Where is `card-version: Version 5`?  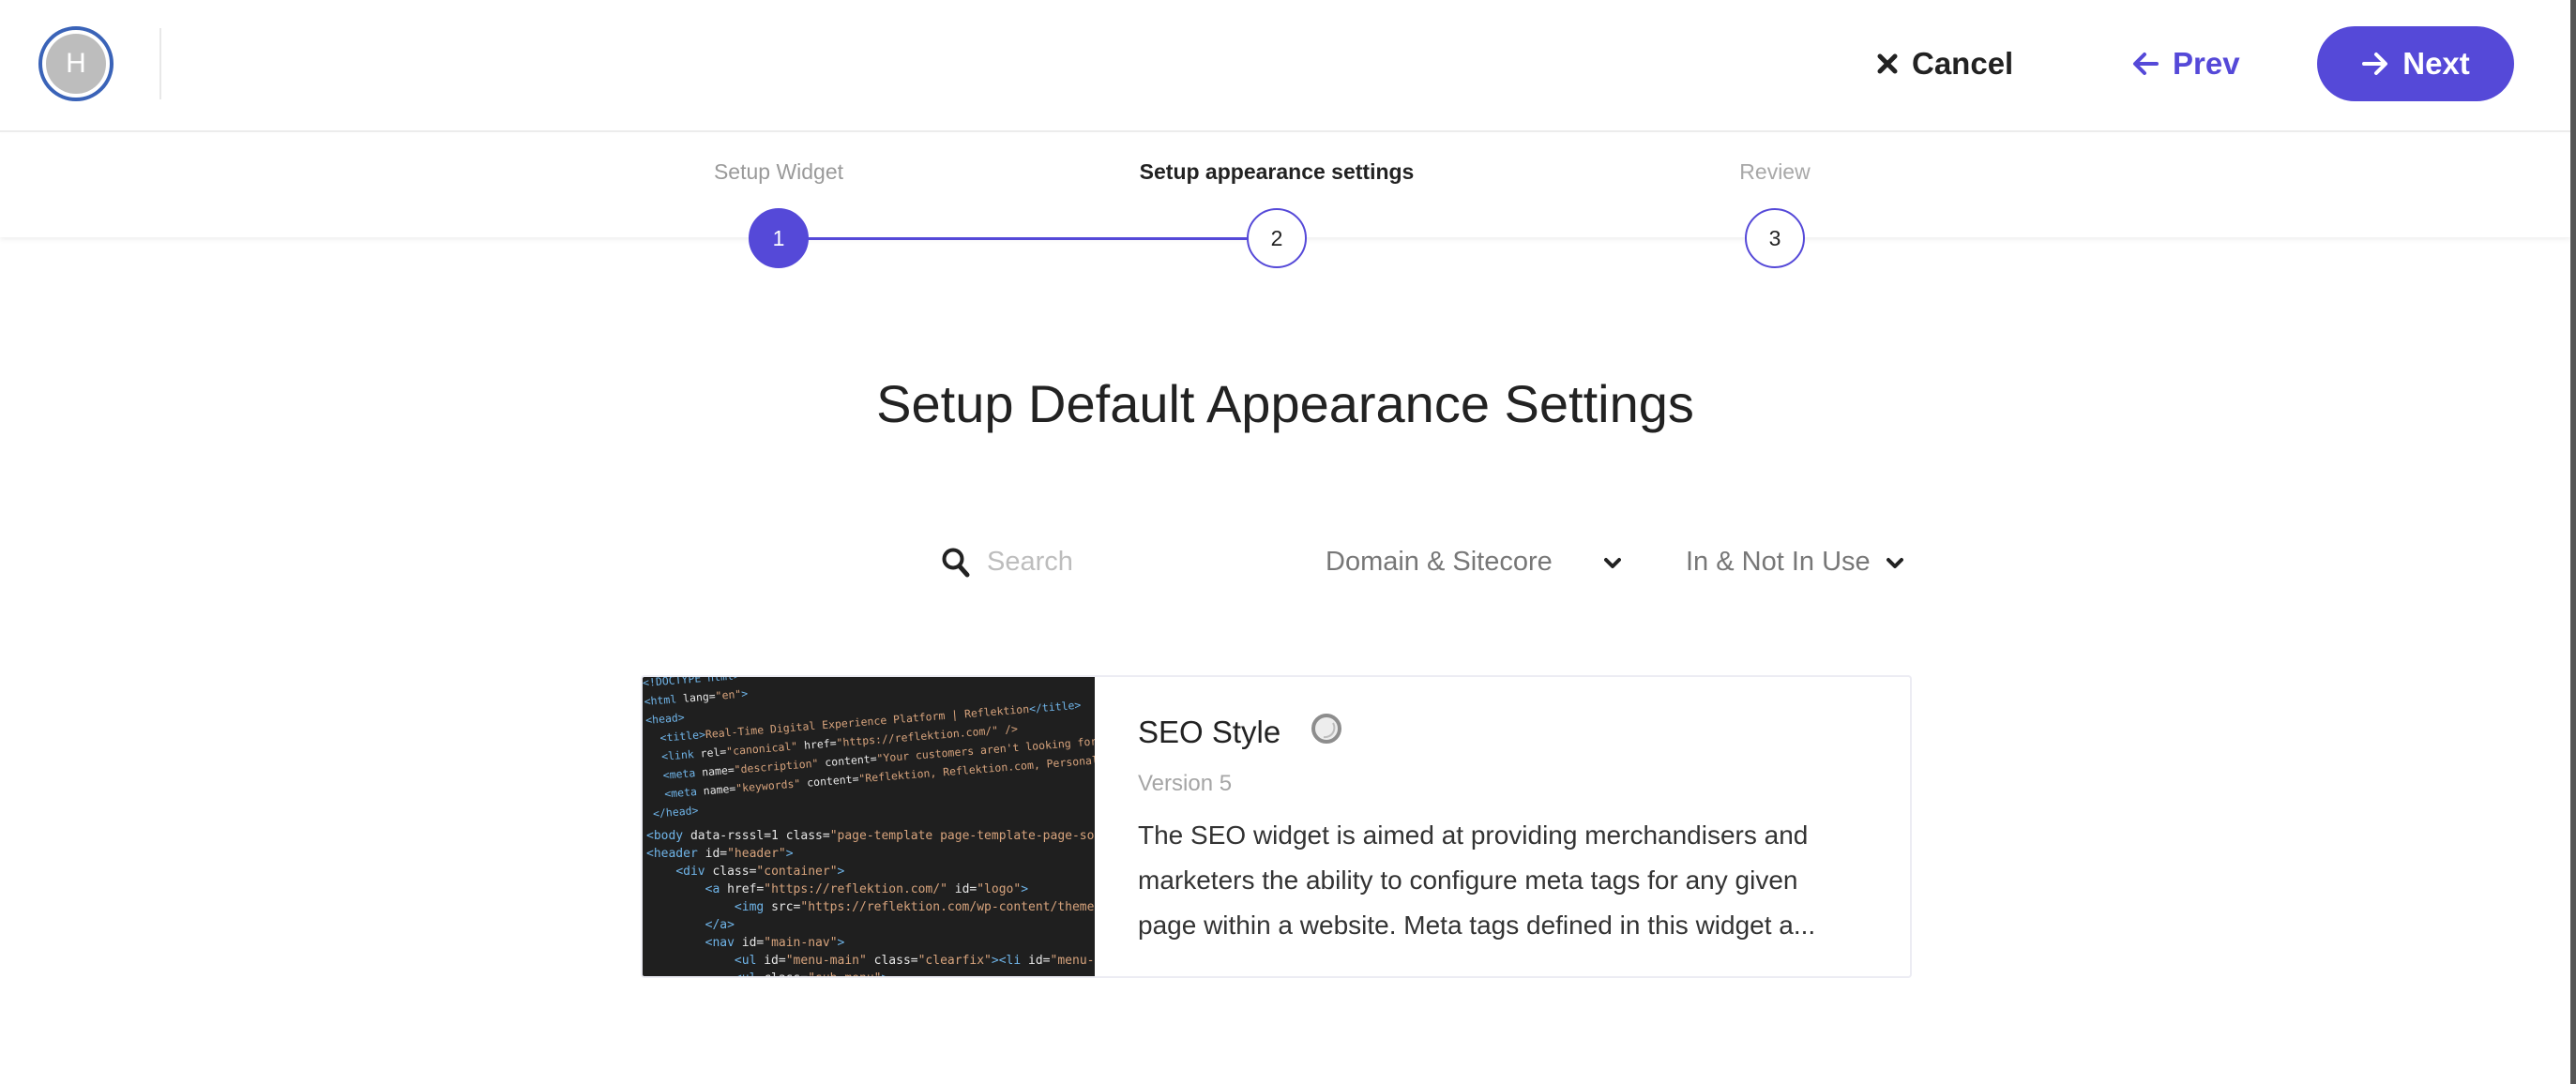
card-version: Version 5 is located at coordinates (1185, 783).